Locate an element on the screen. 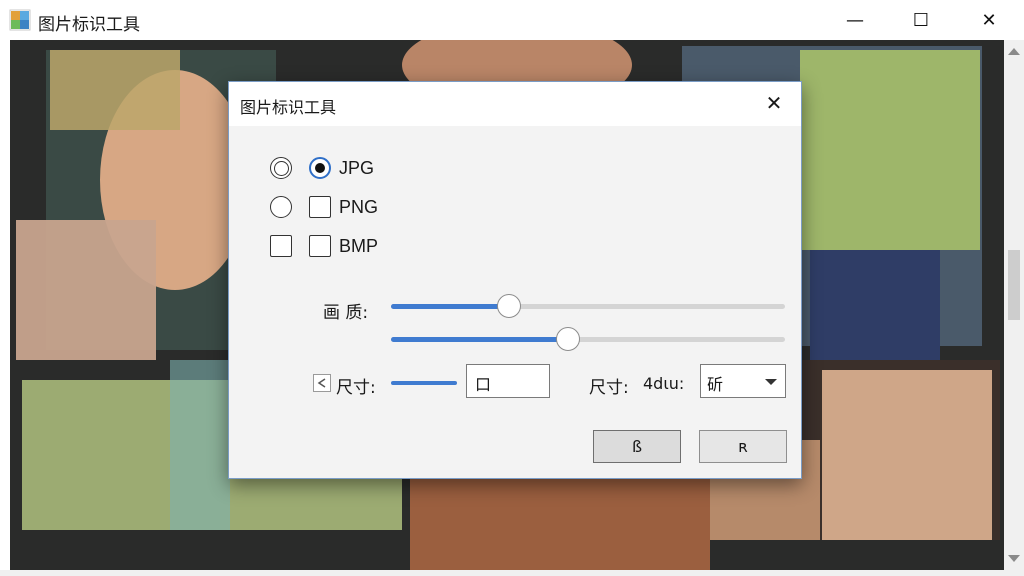 This screenshot has width=1024, height=576. format-radio-jpg-alt is located at coordinates (281, 168).